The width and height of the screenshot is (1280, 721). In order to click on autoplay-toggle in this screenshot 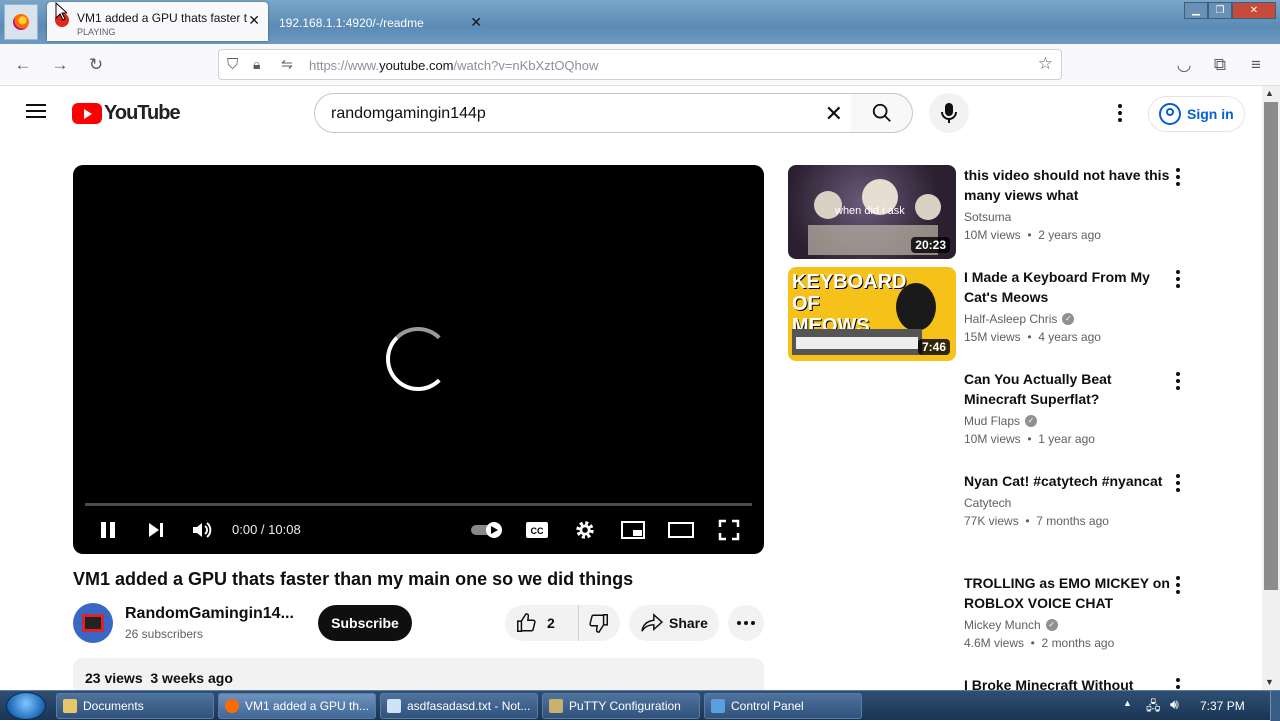, I will do `click(487, 530)`.